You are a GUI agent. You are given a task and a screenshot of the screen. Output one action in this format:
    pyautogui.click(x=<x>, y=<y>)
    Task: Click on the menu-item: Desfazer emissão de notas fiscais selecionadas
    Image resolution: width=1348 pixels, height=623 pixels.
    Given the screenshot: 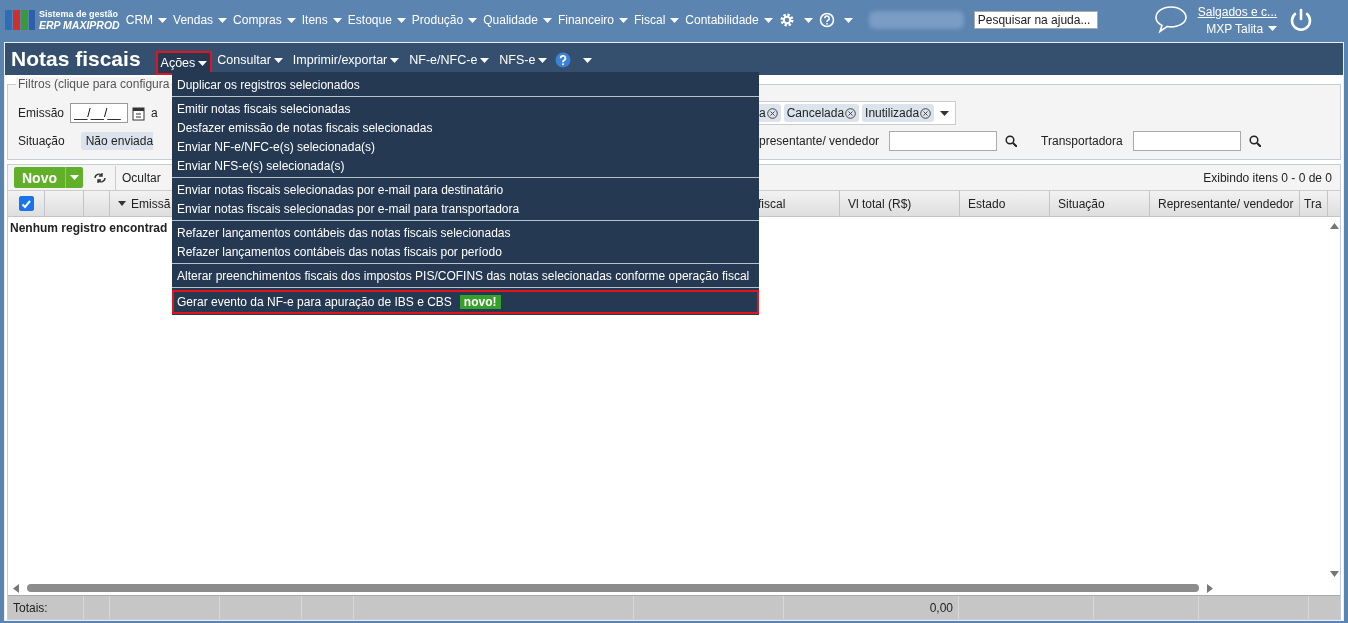 What is the action you would take?
    pyautogui.click(x=465, y=127)
    